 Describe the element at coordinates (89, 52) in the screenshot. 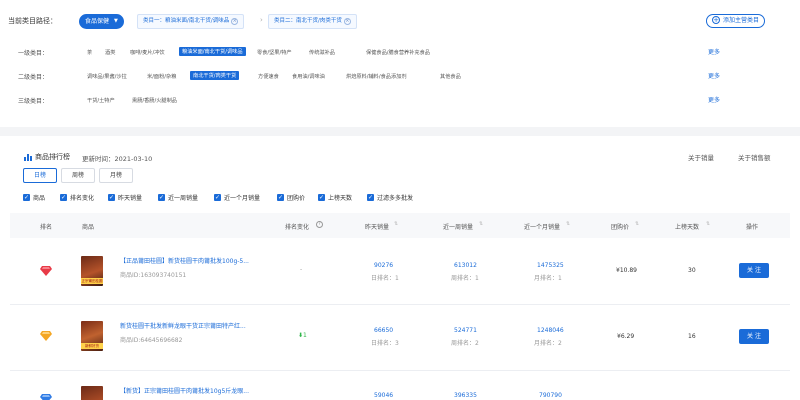

I see `level1-option: 茶` at that location.